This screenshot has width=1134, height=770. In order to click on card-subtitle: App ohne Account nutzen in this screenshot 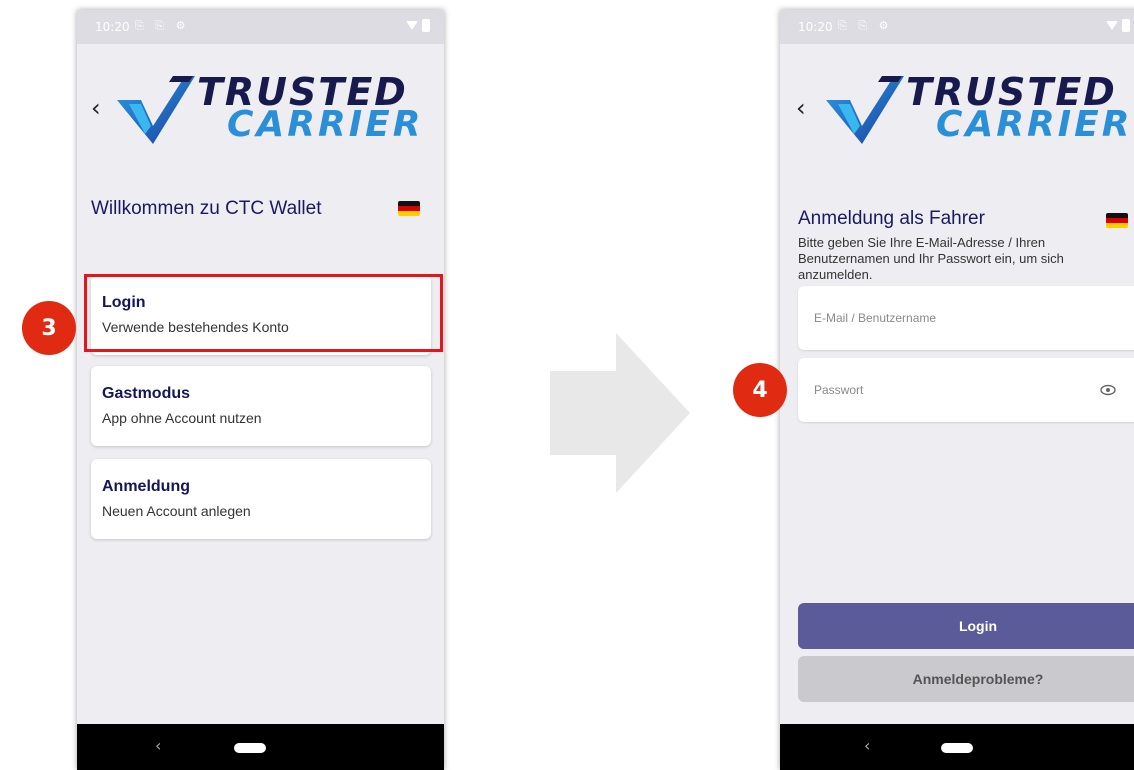, I will do `click(182, 418)`.